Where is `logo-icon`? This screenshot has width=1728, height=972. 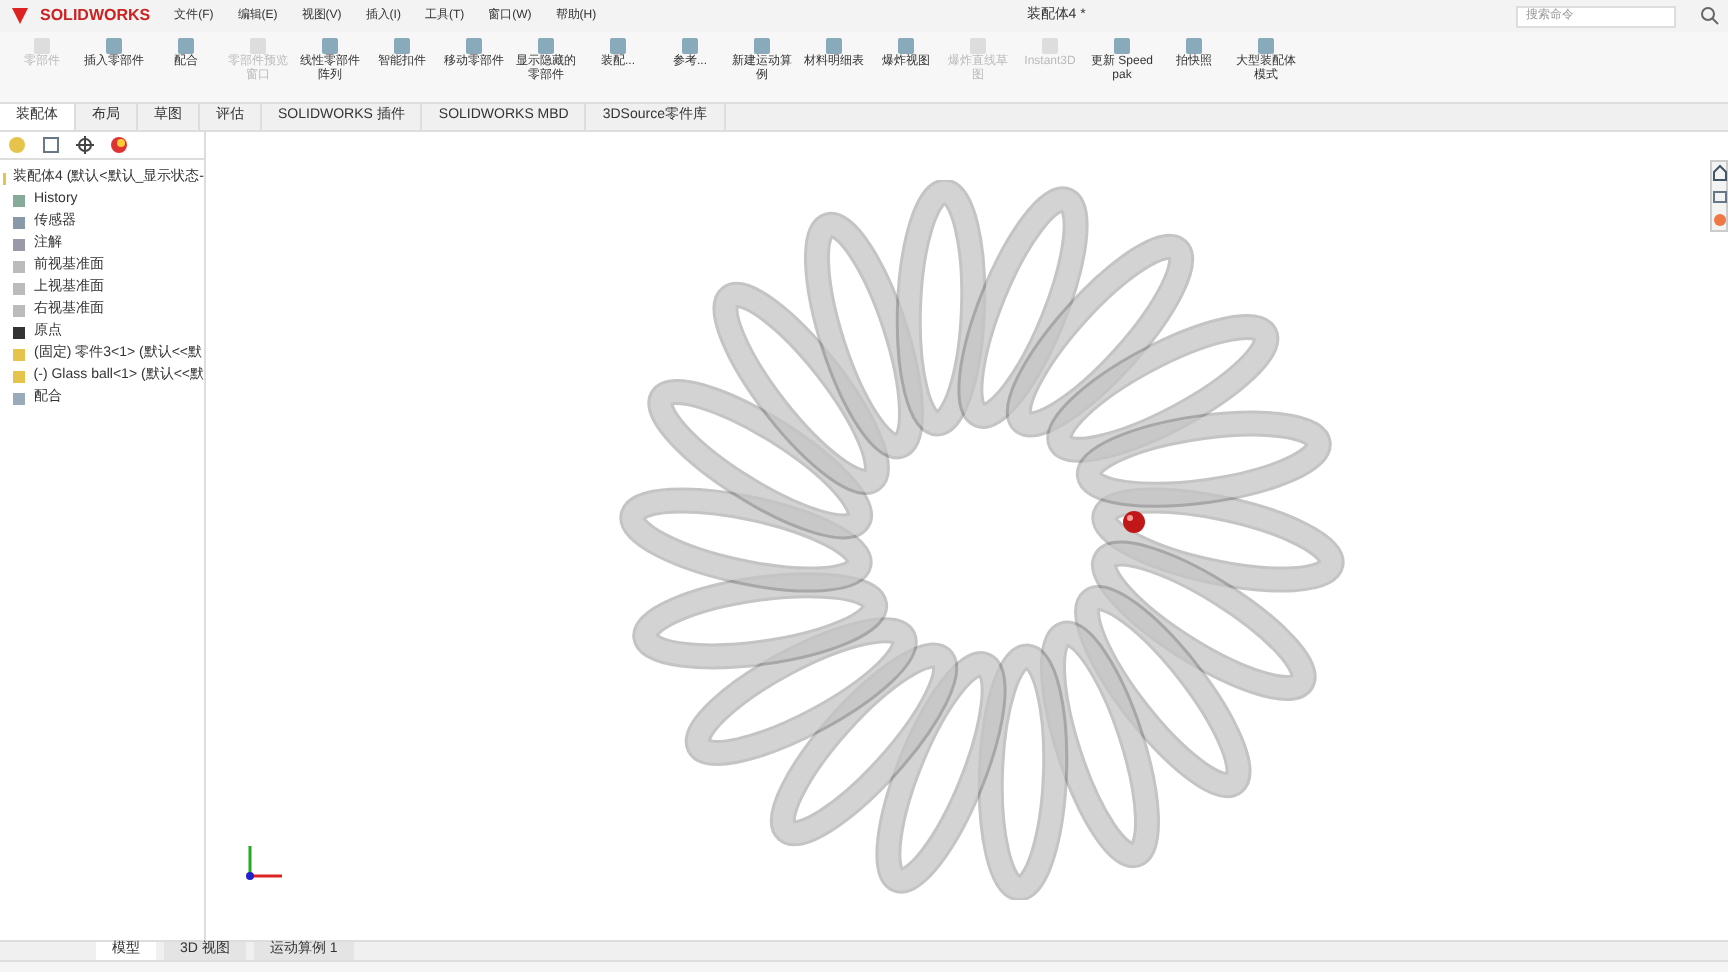
logo-icon is located at coordinates (20, 16).